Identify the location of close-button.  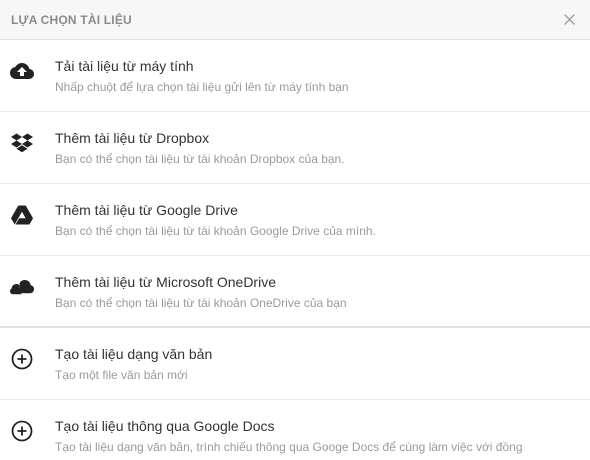
(569, 20).